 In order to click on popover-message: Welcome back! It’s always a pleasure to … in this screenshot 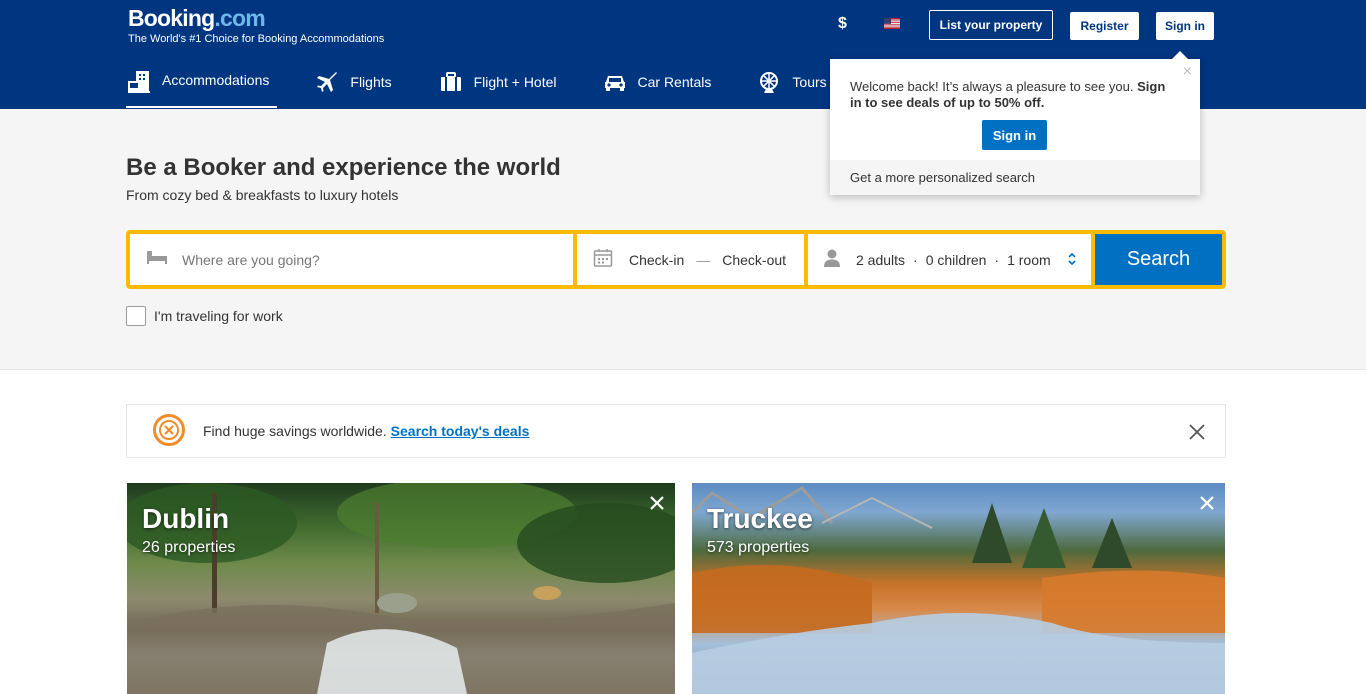, I will do `click(1015, 95)`.